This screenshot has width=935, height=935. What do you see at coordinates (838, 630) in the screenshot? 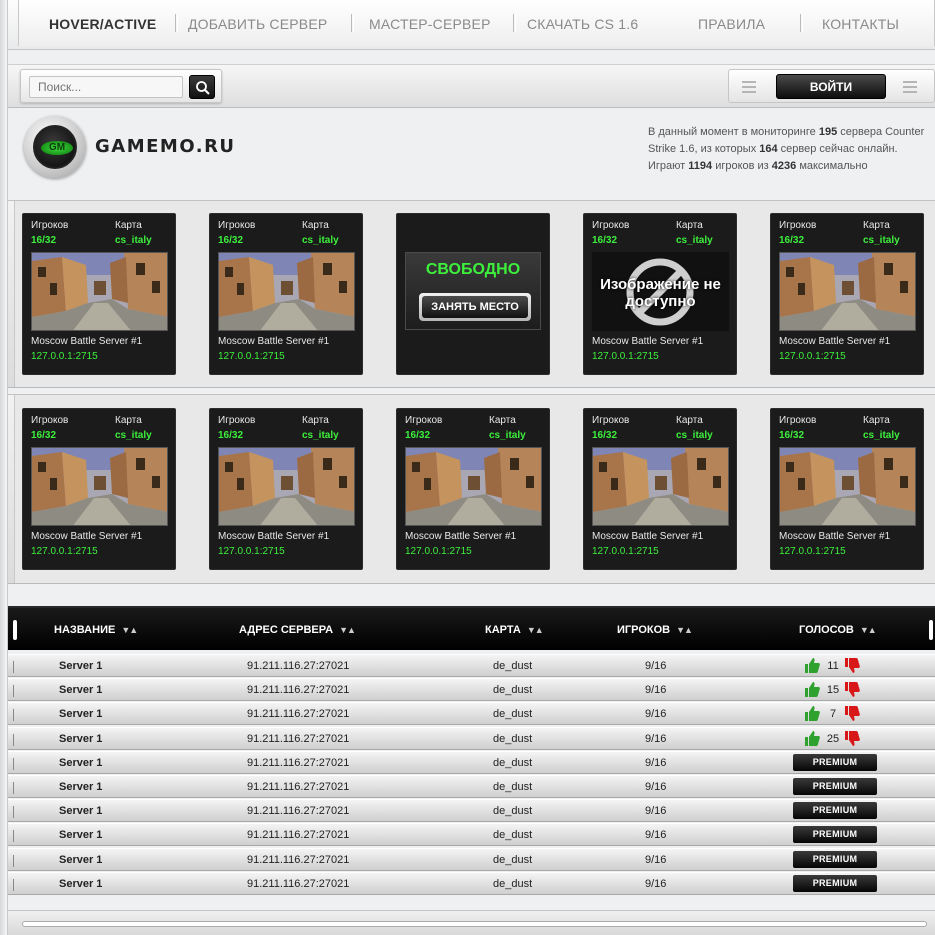
I see `column-votes: ГОЛОСОВ ▼▲` at bounding box center [838, 630].